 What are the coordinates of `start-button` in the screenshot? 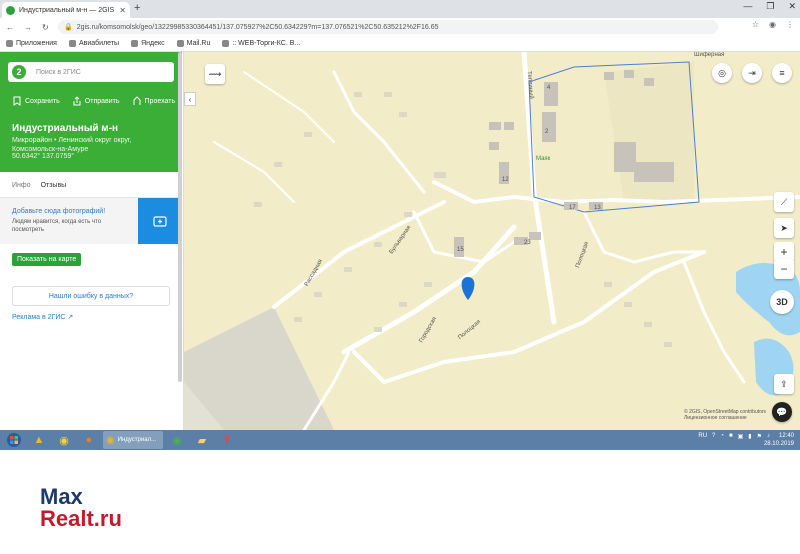 It's located at (14, 440).